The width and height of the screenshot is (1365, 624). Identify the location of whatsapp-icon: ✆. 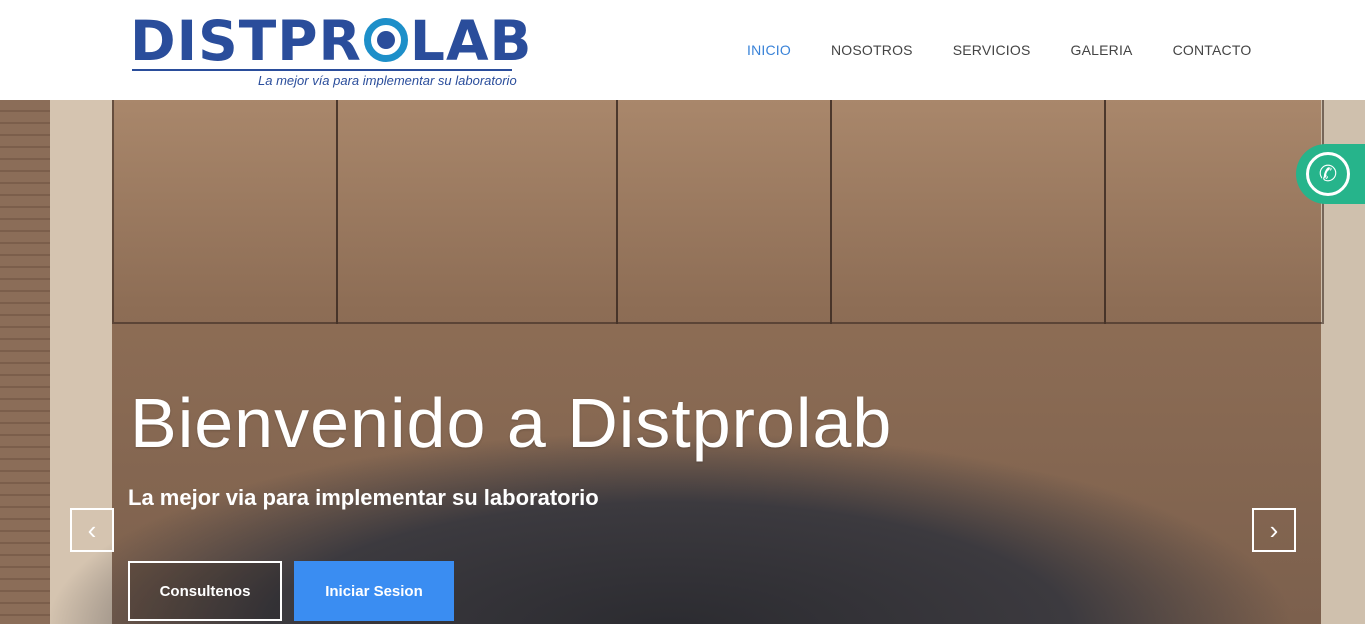
(1328, 174).